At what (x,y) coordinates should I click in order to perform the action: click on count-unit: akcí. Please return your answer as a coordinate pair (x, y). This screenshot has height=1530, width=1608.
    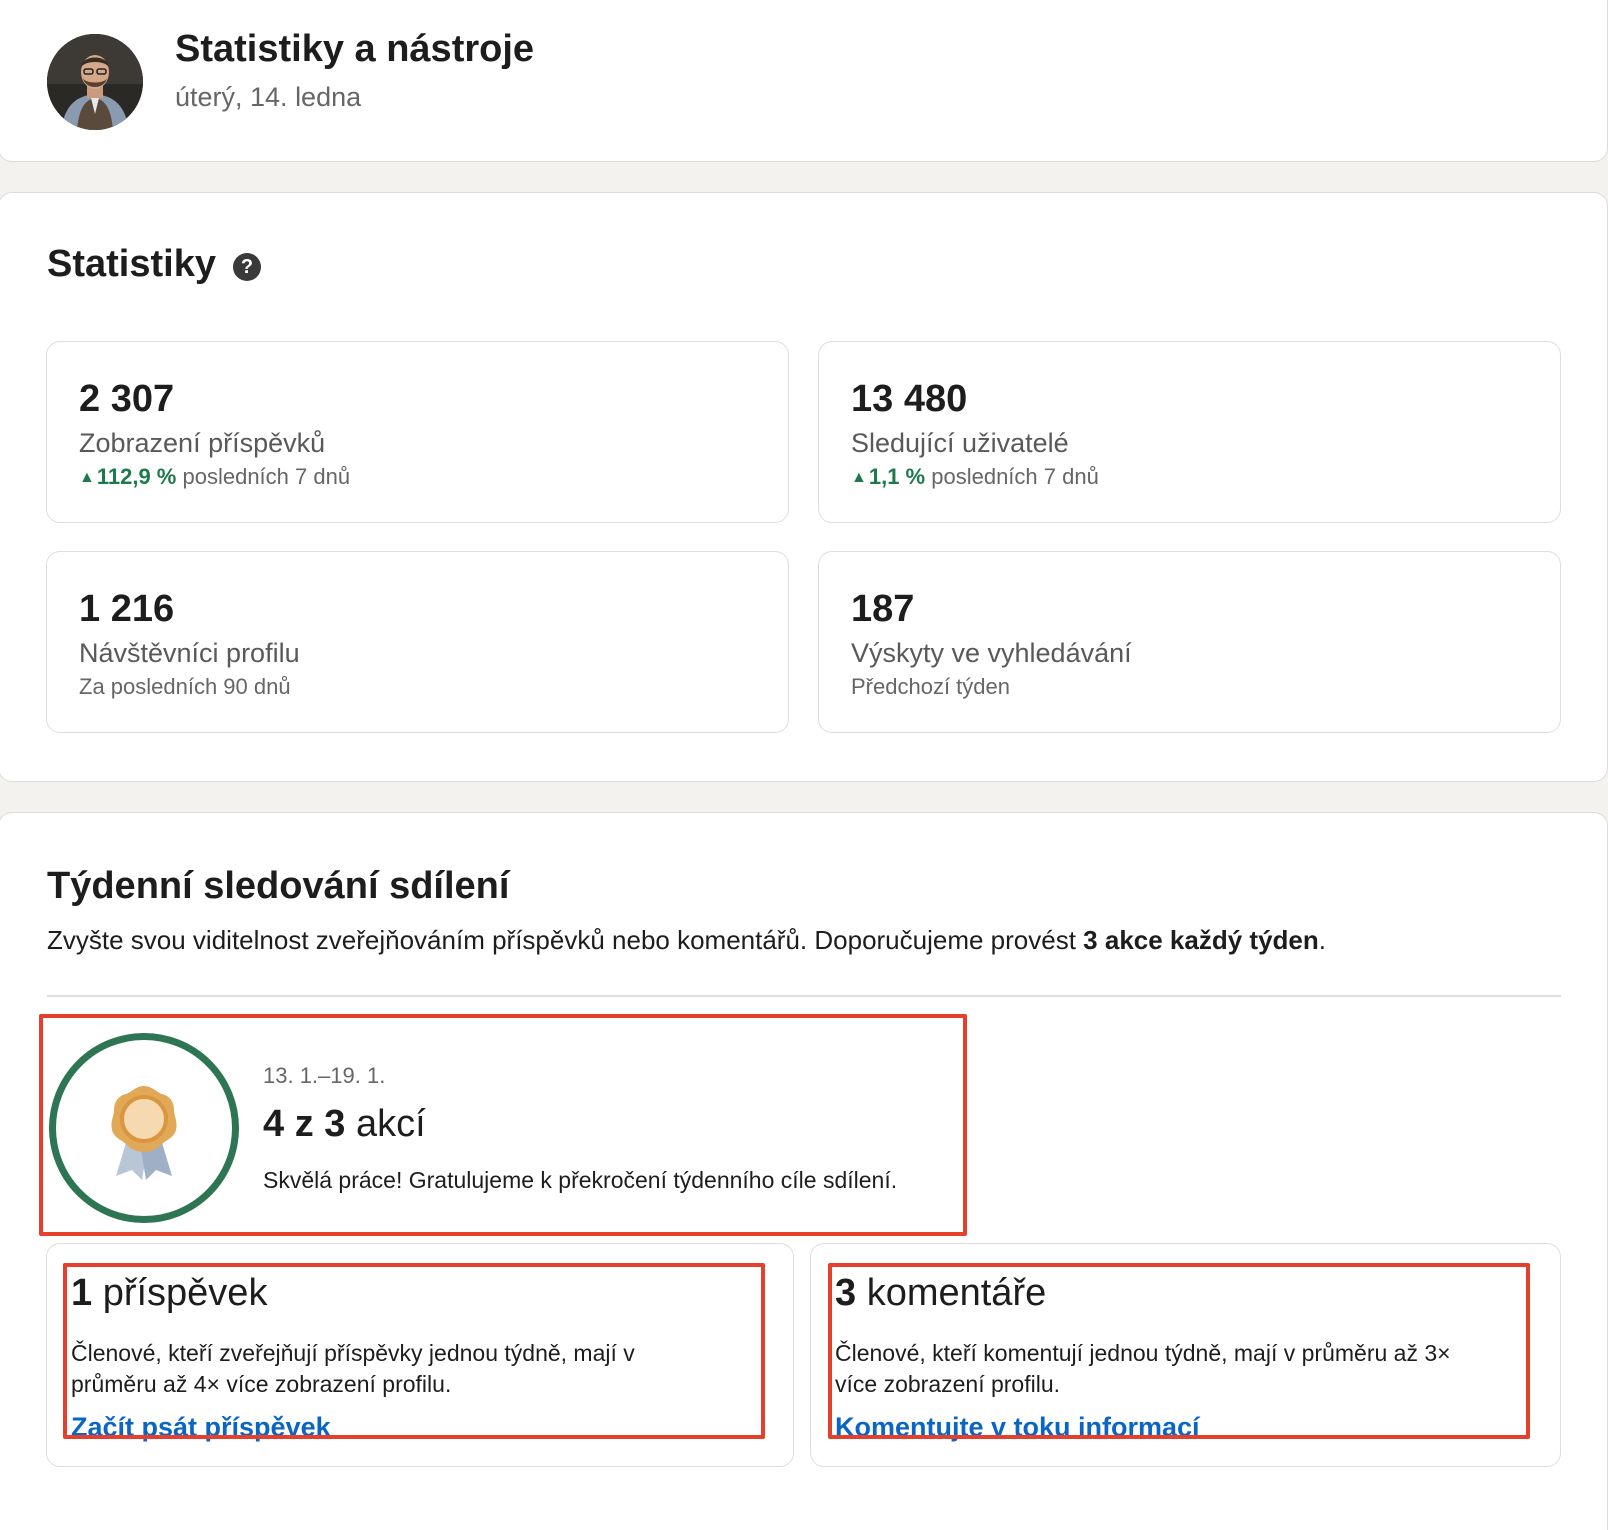
    Looking at the image, I should click on (385, 1124).